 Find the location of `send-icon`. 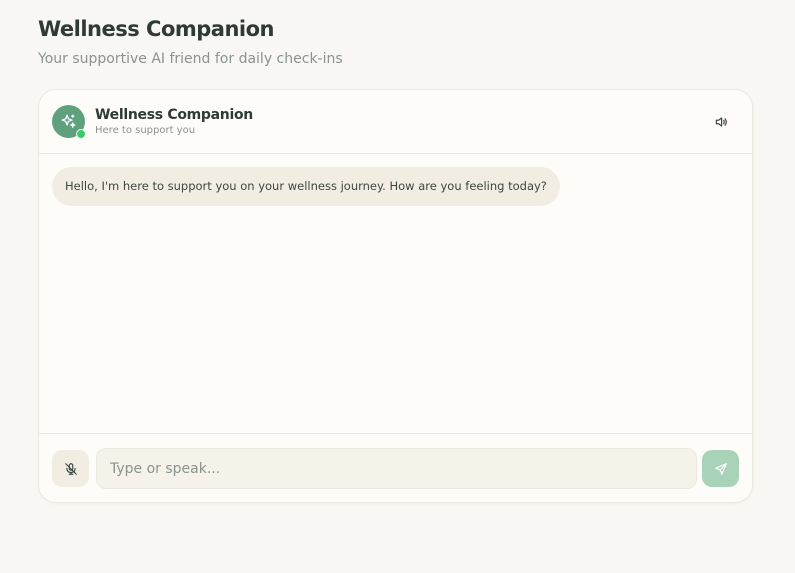

send-icon is located at coordinates (720, 468).